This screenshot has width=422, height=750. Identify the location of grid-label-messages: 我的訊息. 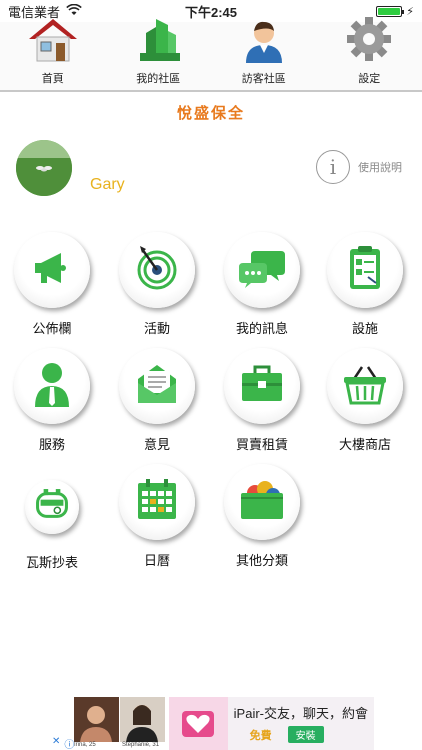
(261, 328).